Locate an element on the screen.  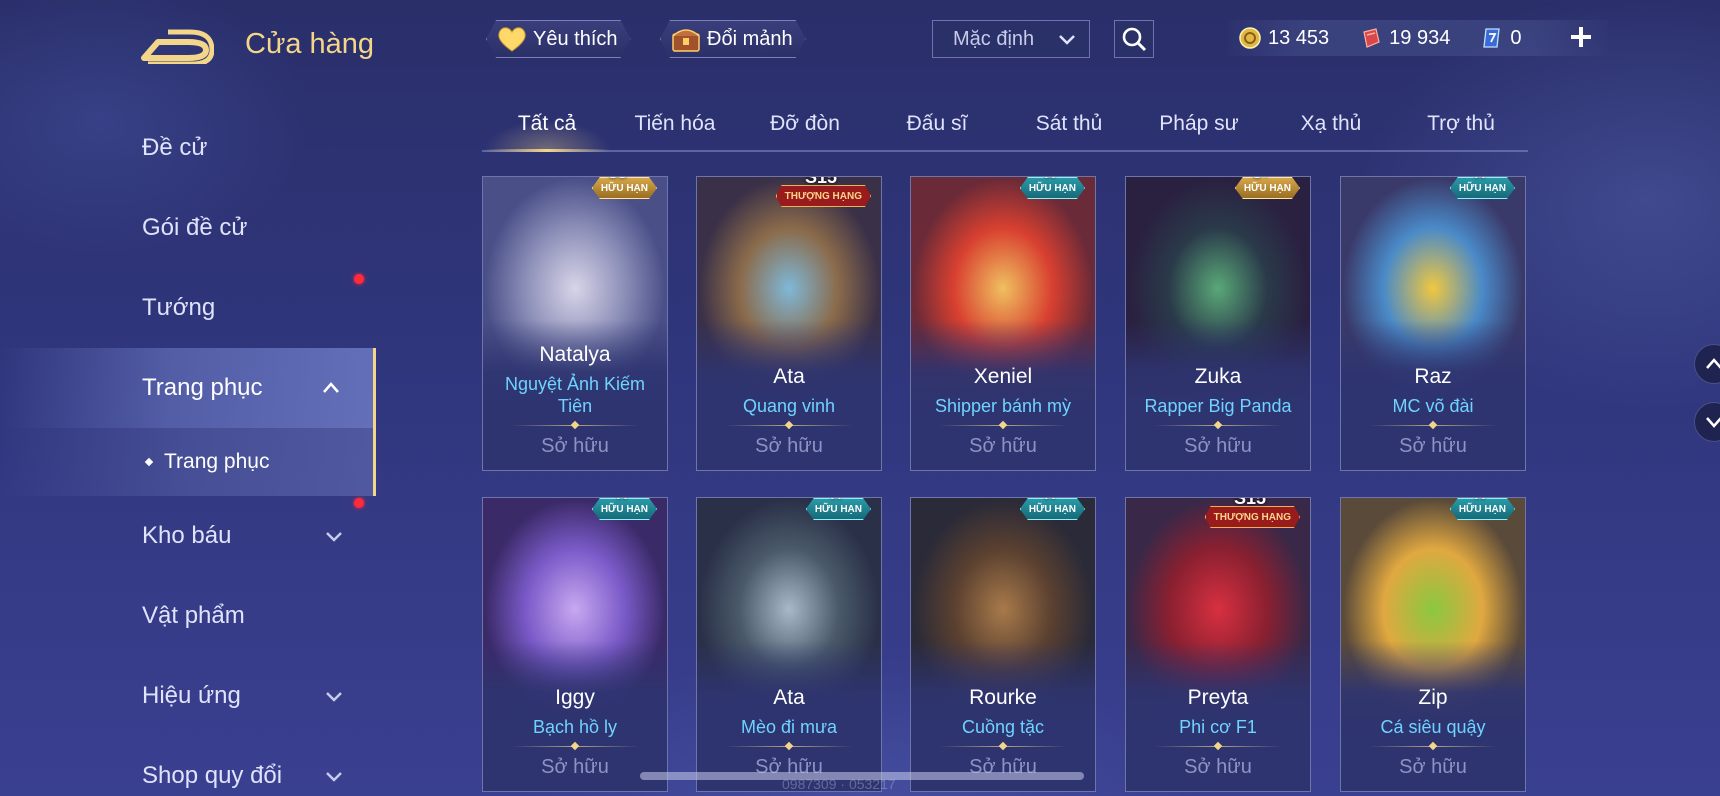
sort-value: Mặc định is located at coordinates (994, 38).